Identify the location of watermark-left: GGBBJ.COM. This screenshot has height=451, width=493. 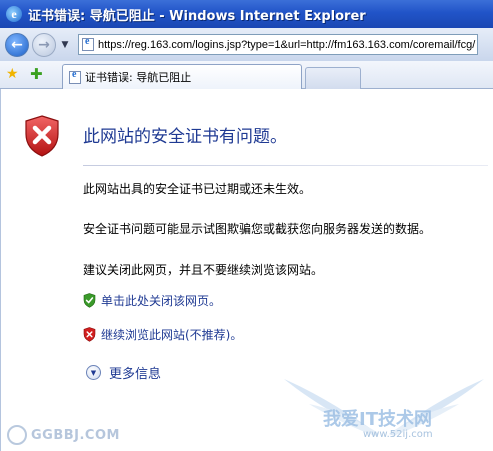
(63, 435).